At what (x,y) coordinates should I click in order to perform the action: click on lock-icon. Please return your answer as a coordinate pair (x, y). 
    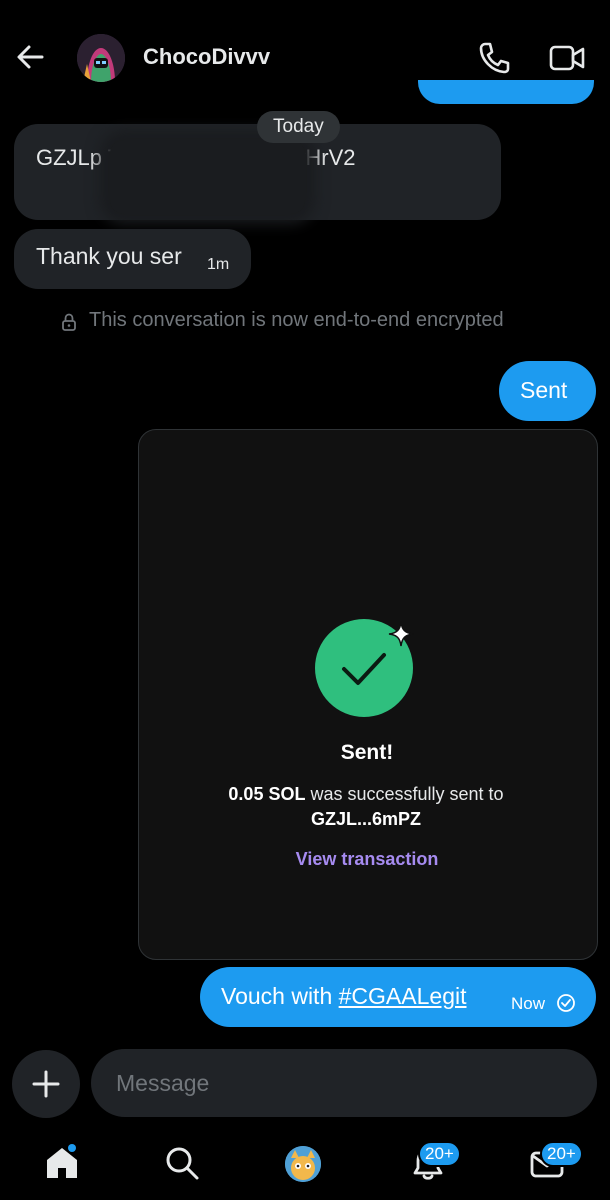
    Looking at the image, I should click on (69, 322).